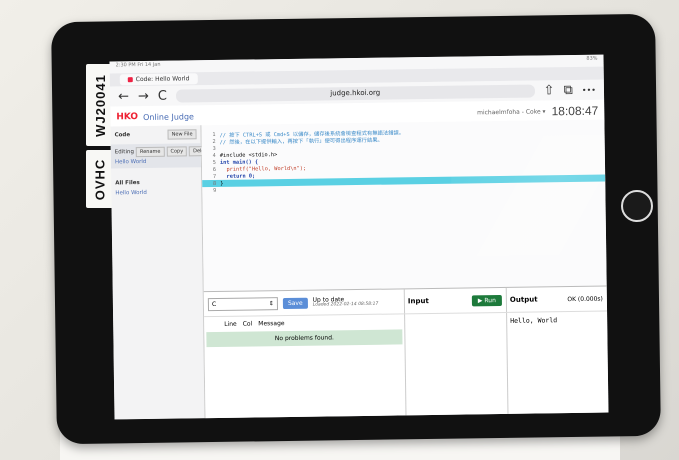  What do you see at coordinates (534, 320) in the screenshot?
I see `output-text: Hello, World` at bounding box center [534, 320].